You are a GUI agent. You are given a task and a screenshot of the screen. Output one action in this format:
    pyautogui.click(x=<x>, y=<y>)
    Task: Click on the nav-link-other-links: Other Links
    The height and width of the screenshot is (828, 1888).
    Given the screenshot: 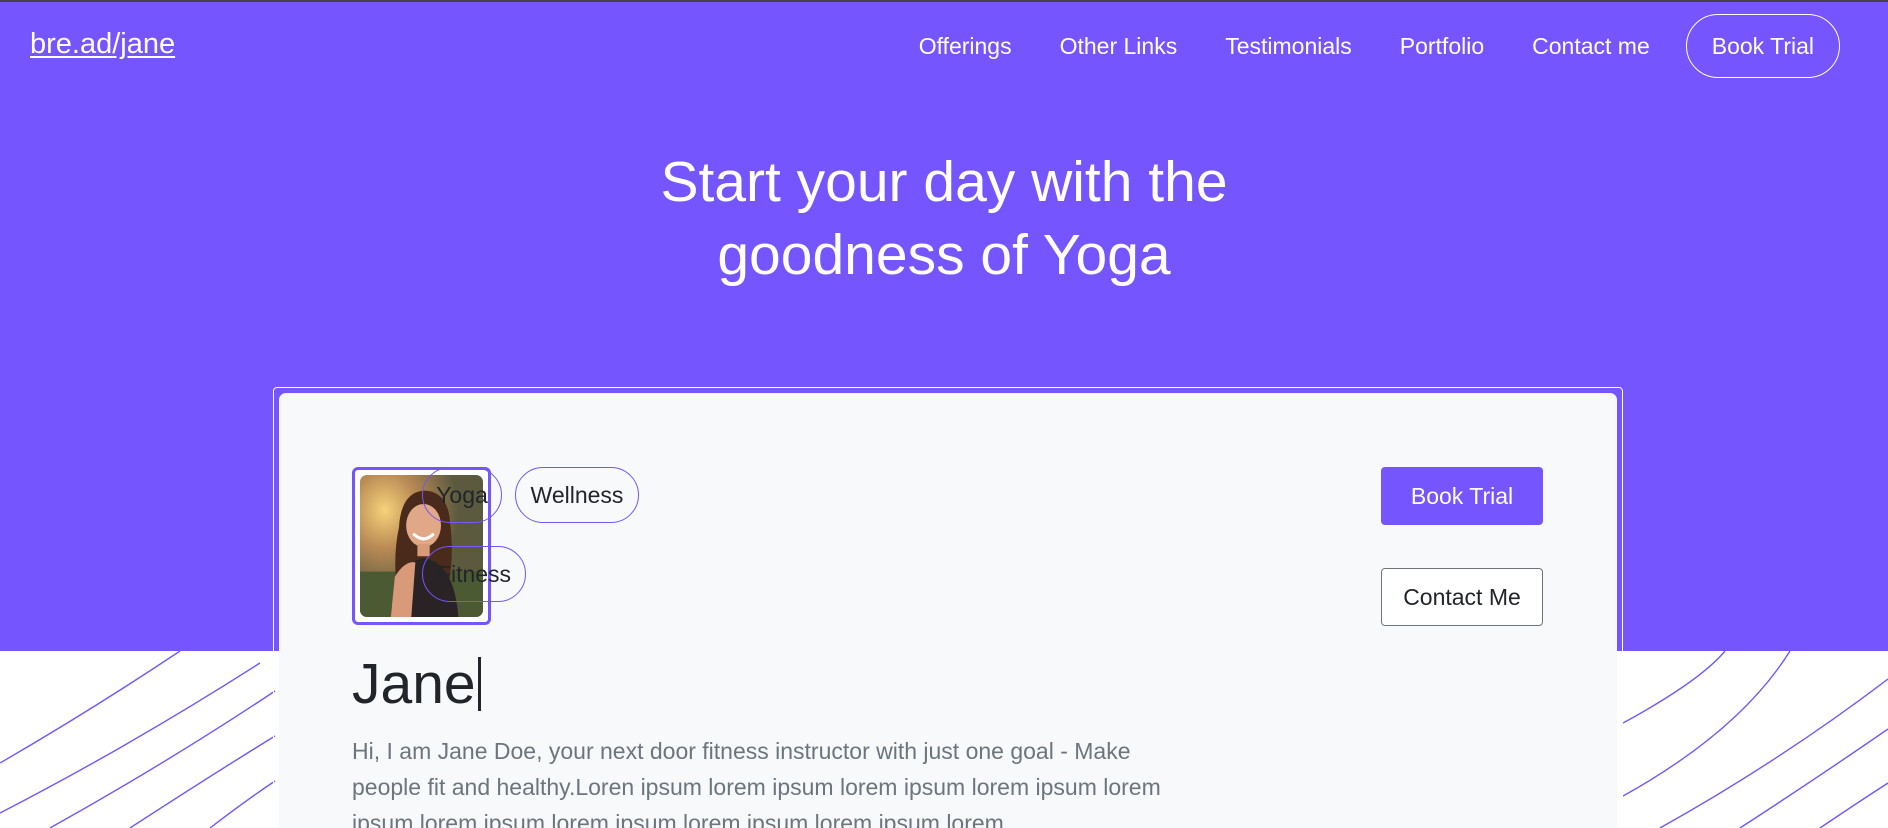 What is the action you would take?
    pyautogui.click(x=1119, y=46)
    